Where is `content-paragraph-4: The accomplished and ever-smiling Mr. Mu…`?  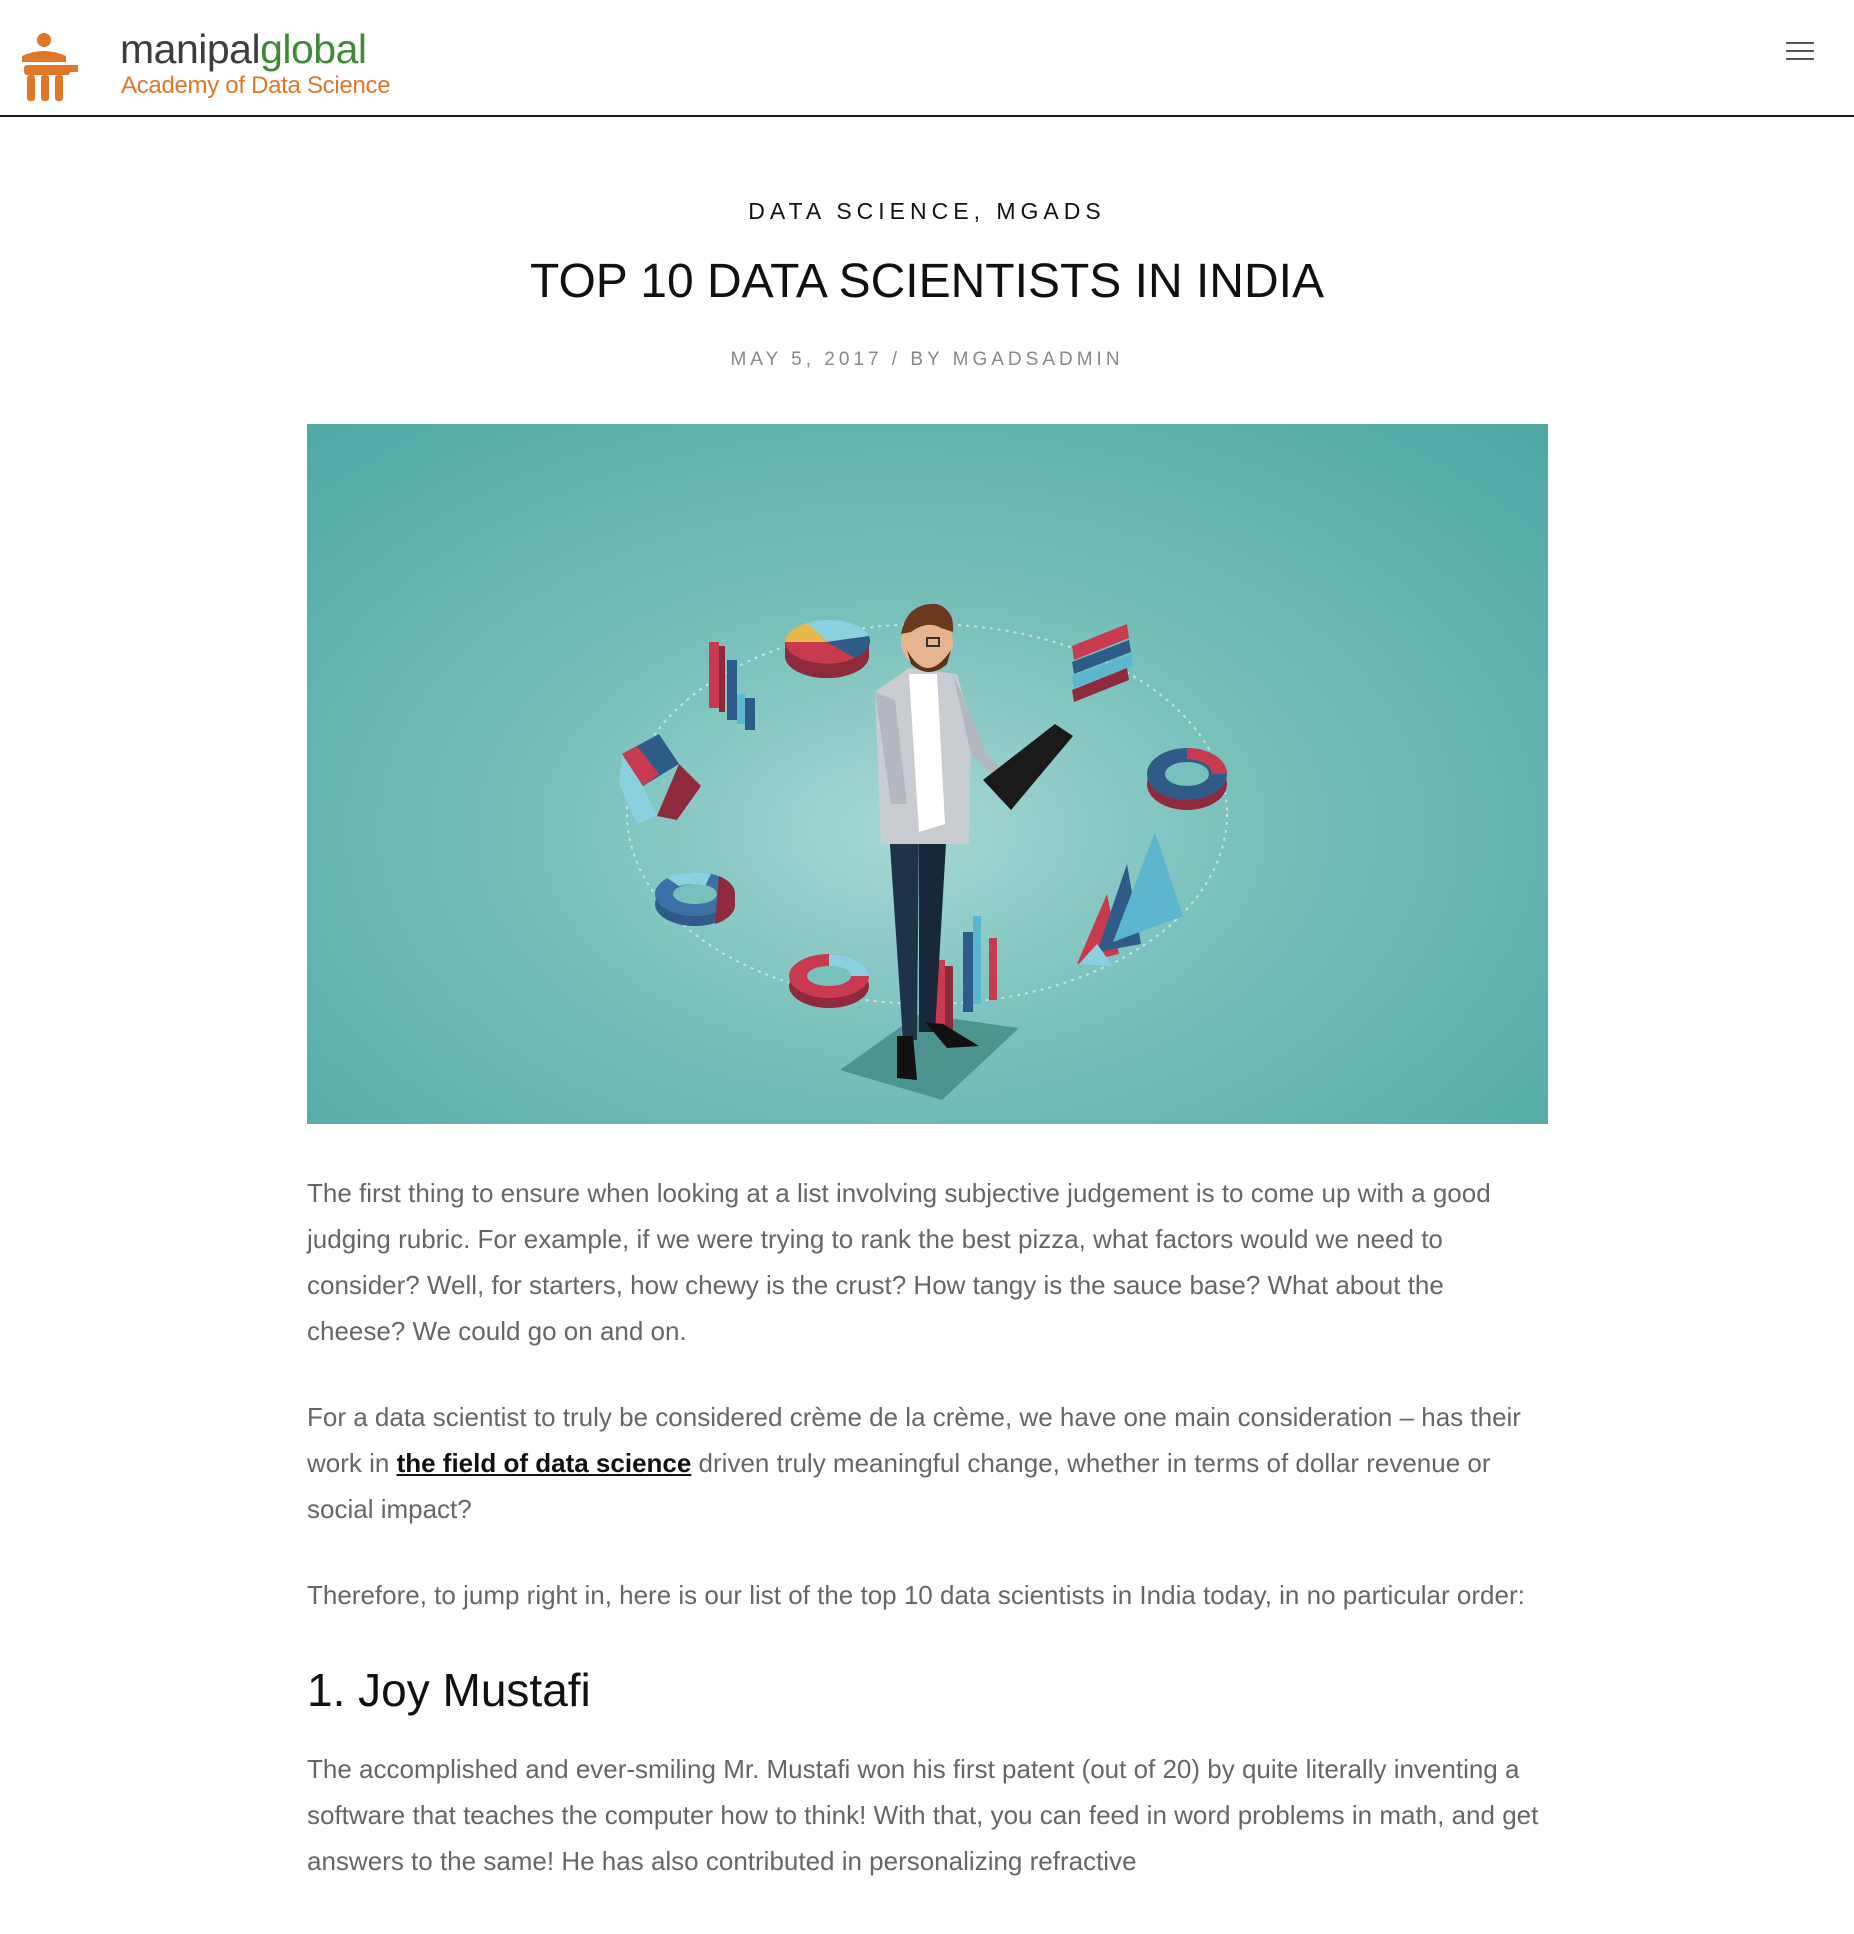 content-paragraph-4: The accomplished and ever-smiling Mr. Mu… is located at coordinates (923, 1815).